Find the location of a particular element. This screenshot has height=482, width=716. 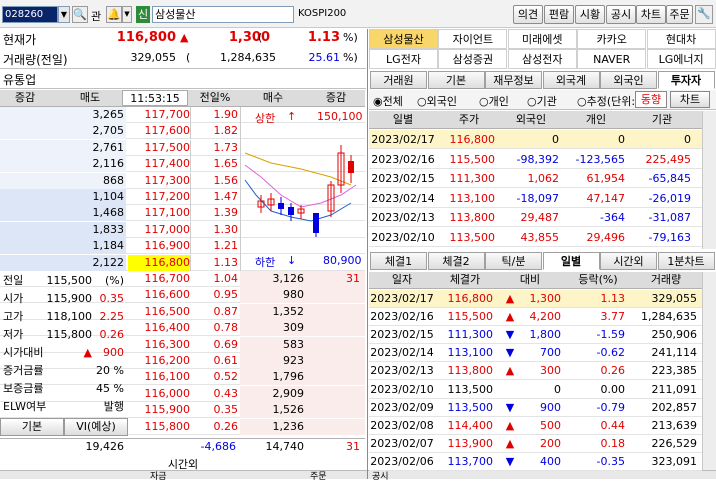

toolbar-button-4: 차트 is located at coordinates (651, 14).